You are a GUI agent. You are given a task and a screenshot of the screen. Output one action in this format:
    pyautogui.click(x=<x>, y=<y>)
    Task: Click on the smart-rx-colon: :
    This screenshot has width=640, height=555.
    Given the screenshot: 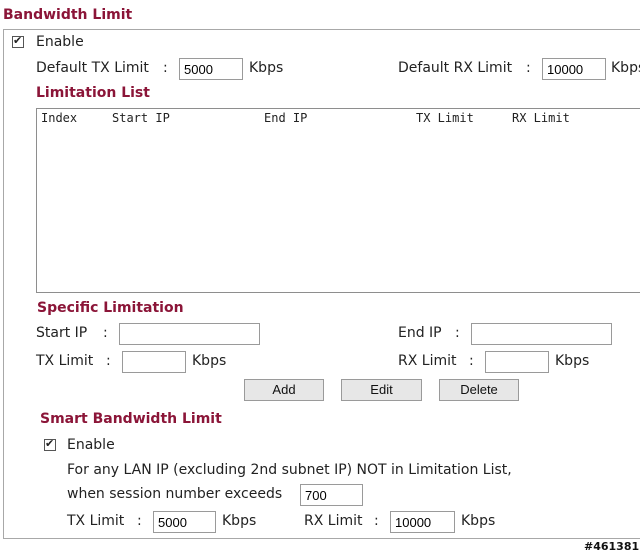 What is the action you would take?
    pyautogui.click(x=376, y=521)
    